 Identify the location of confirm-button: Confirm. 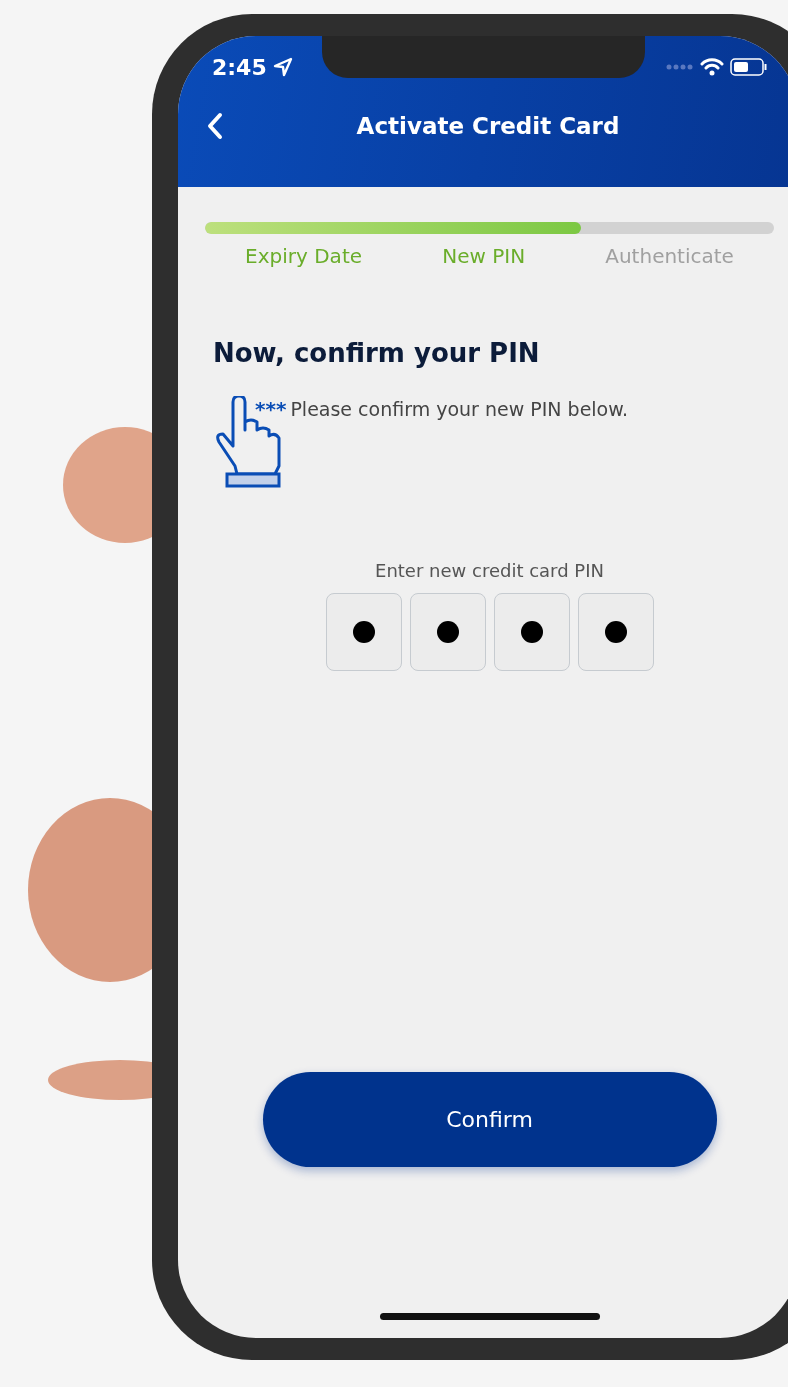
(489, 1119).